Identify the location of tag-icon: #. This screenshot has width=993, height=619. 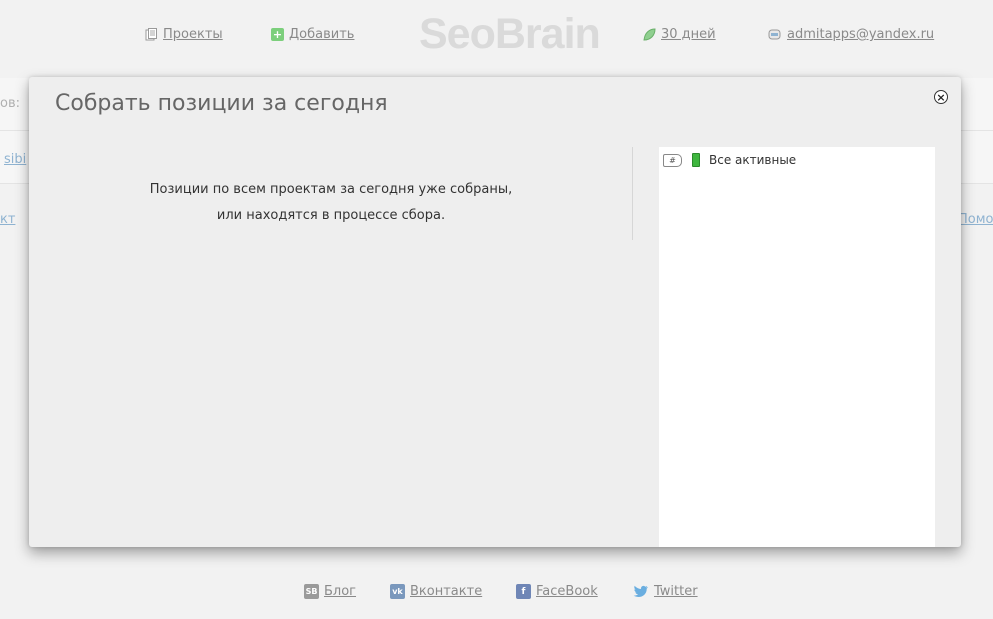
(672, 160).